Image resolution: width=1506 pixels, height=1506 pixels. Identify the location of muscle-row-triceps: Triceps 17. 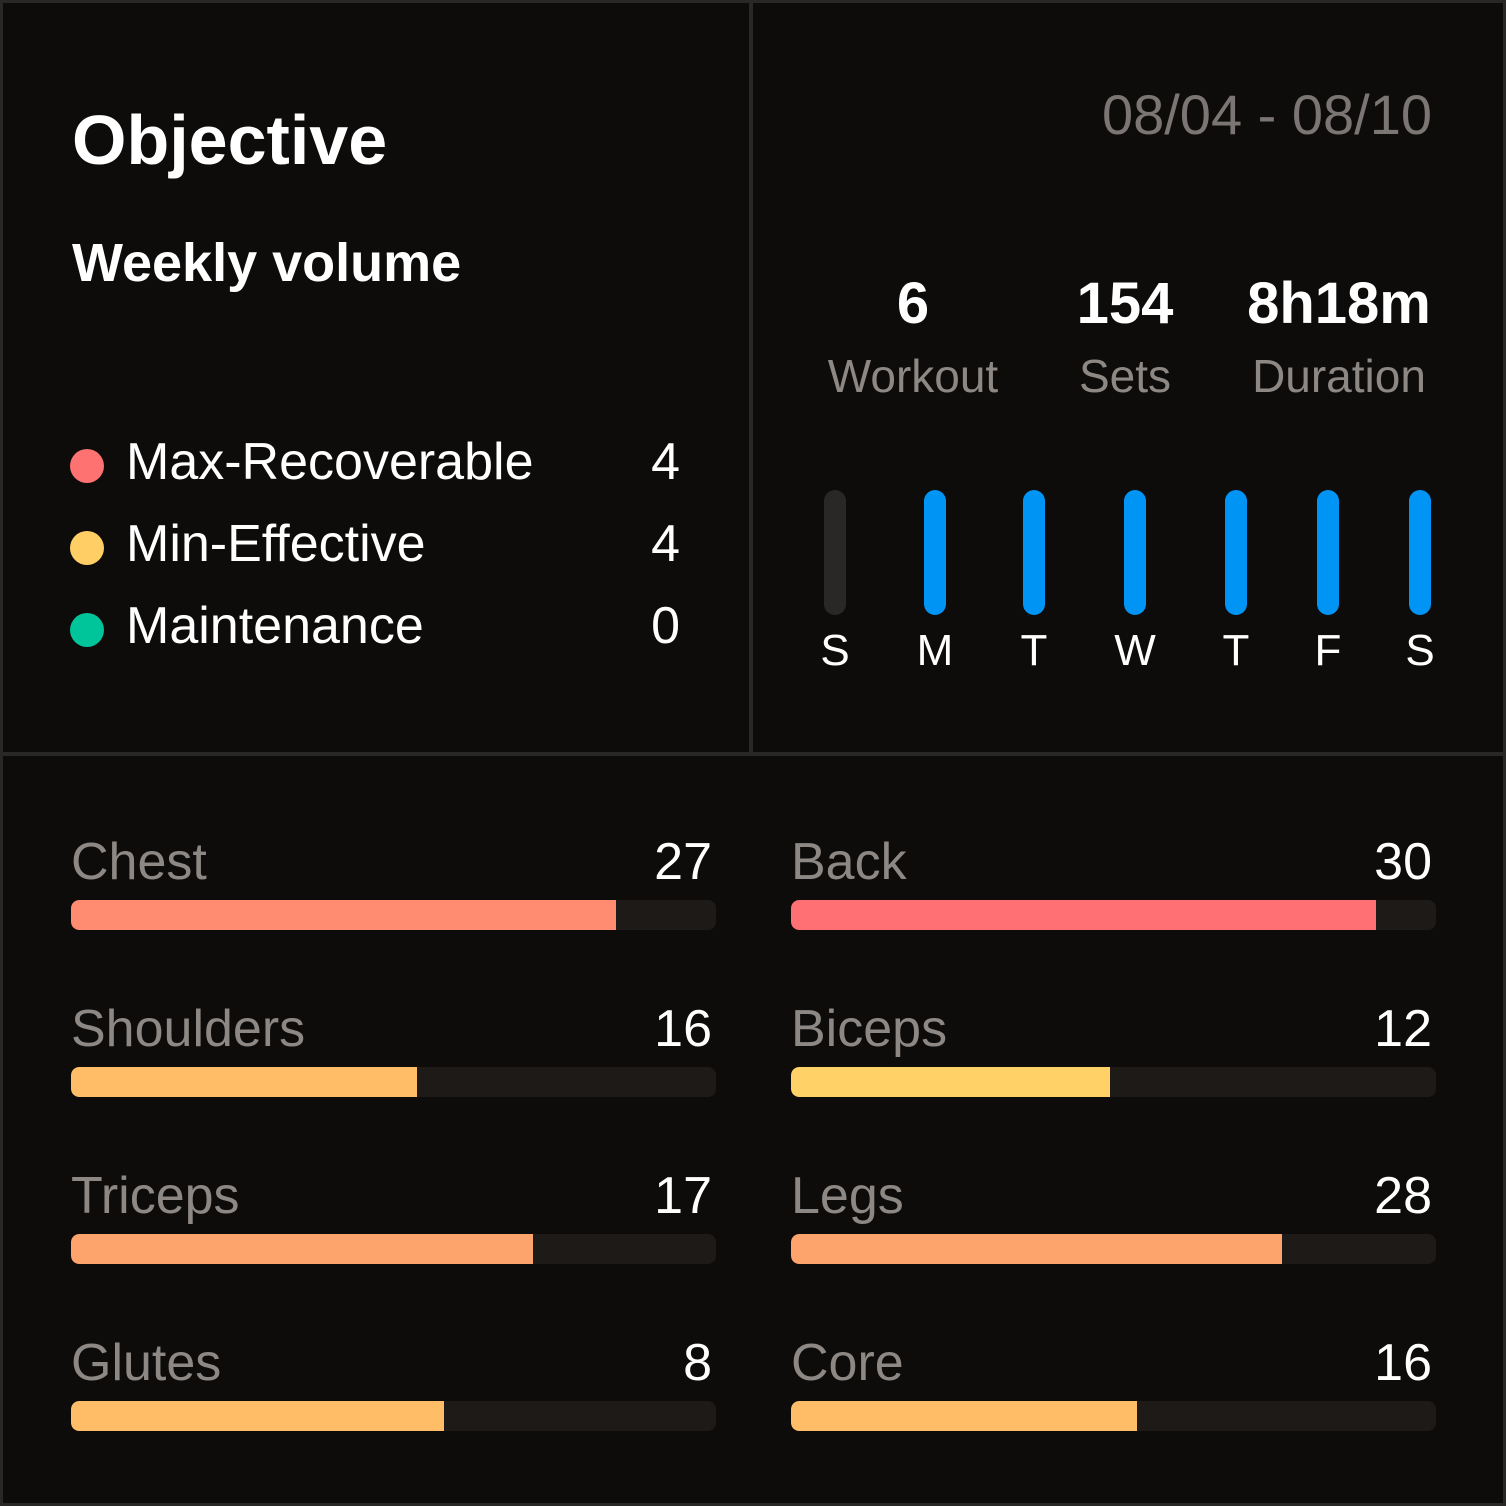
(393, 1221).